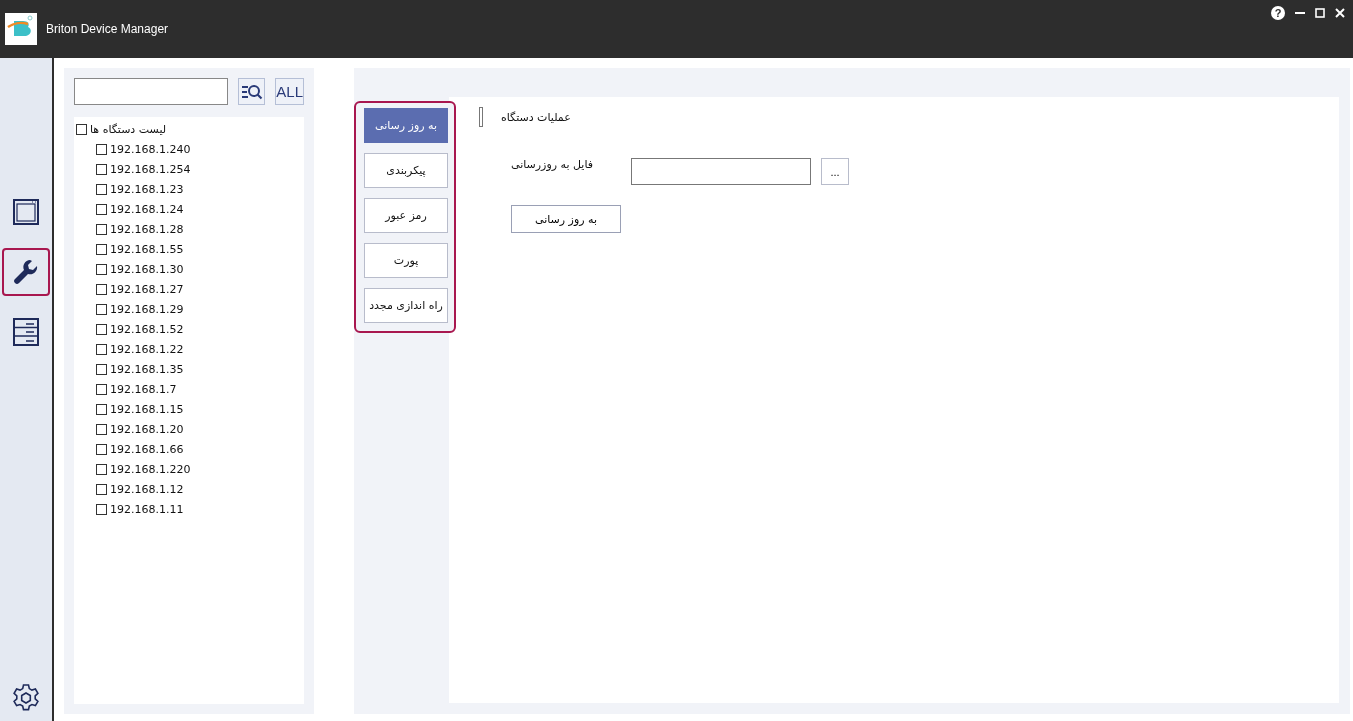 This screenshot has height=721, width=1353. I want to click on window-icon, so click(26, 212).